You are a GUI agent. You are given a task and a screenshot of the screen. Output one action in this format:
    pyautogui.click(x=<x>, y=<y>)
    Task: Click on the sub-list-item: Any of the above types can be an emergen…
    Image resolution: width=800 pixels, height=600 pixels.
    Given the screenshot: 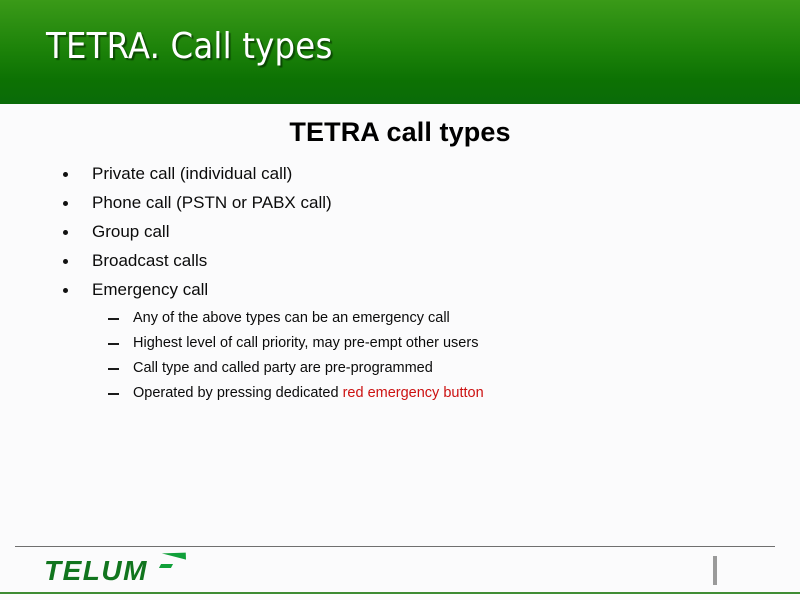 What is the action you would take?
    pyautogui.click(x=400, y=321)
    